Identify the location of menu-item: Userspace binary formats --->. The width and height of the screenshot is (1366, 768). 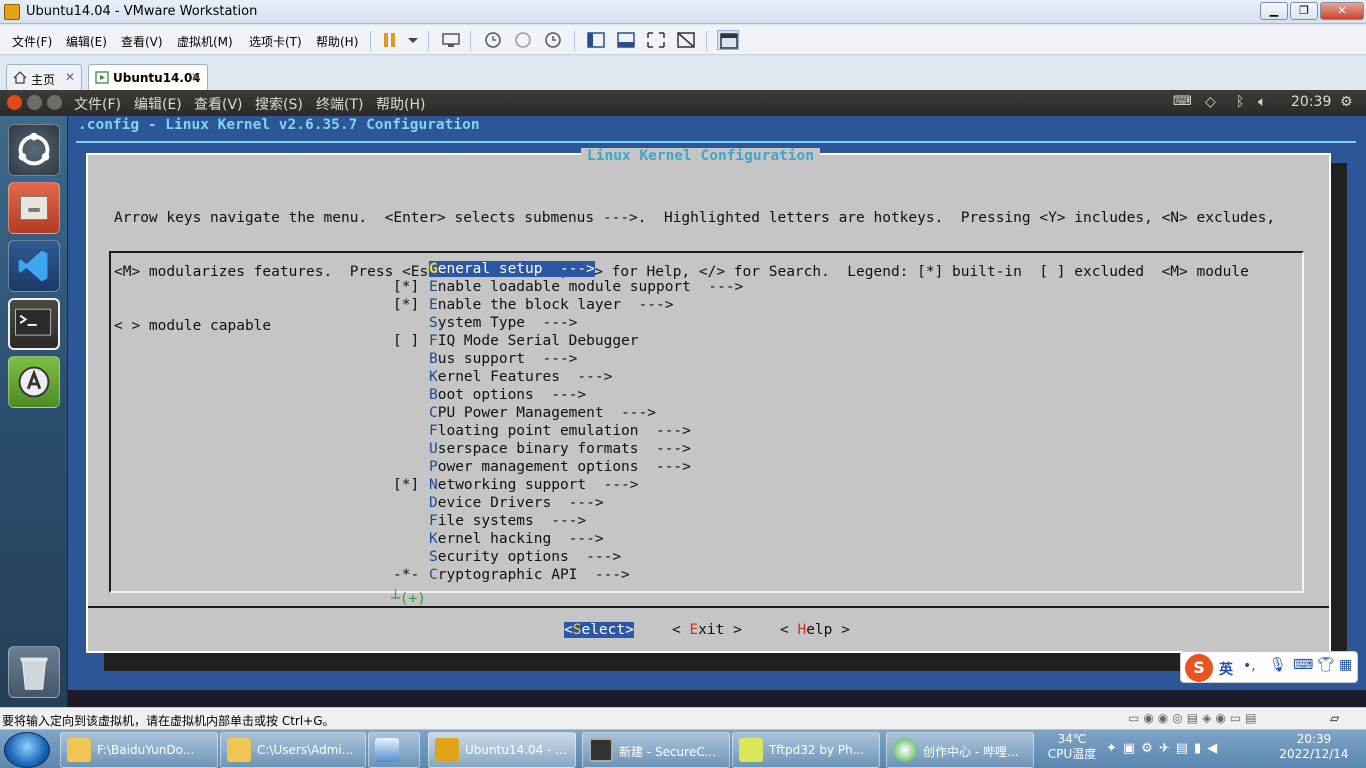
(542, 449).